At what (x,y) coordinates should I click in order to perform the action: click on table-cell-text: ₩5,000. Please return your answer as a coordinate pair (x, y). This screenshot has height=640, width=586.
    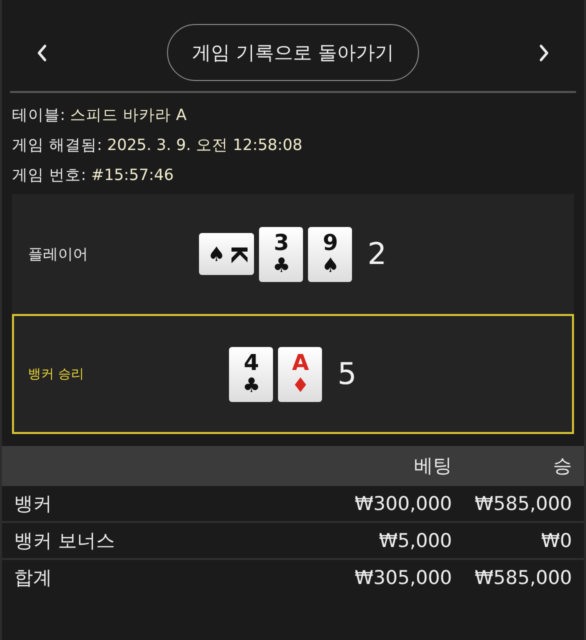
    Looking at the image, I should click on (415, 541).